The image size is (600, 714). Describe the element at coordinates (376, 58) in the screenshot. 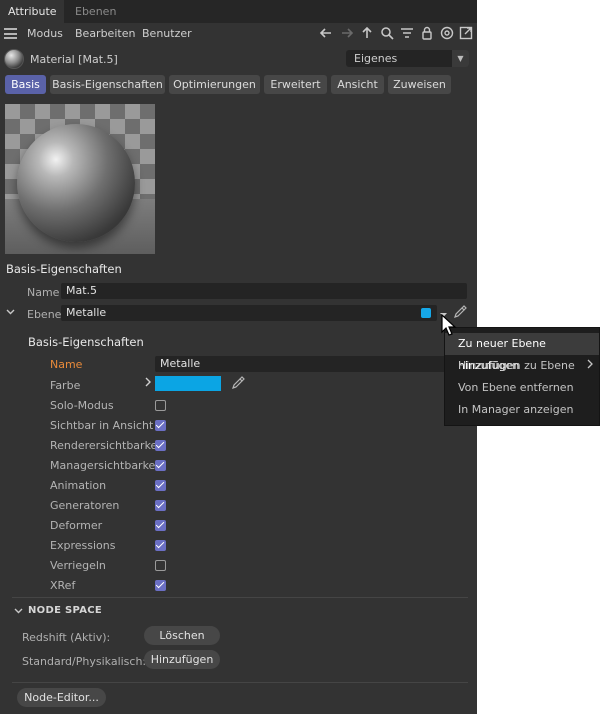

I see `mode-select-value: Eigenes` at that location.